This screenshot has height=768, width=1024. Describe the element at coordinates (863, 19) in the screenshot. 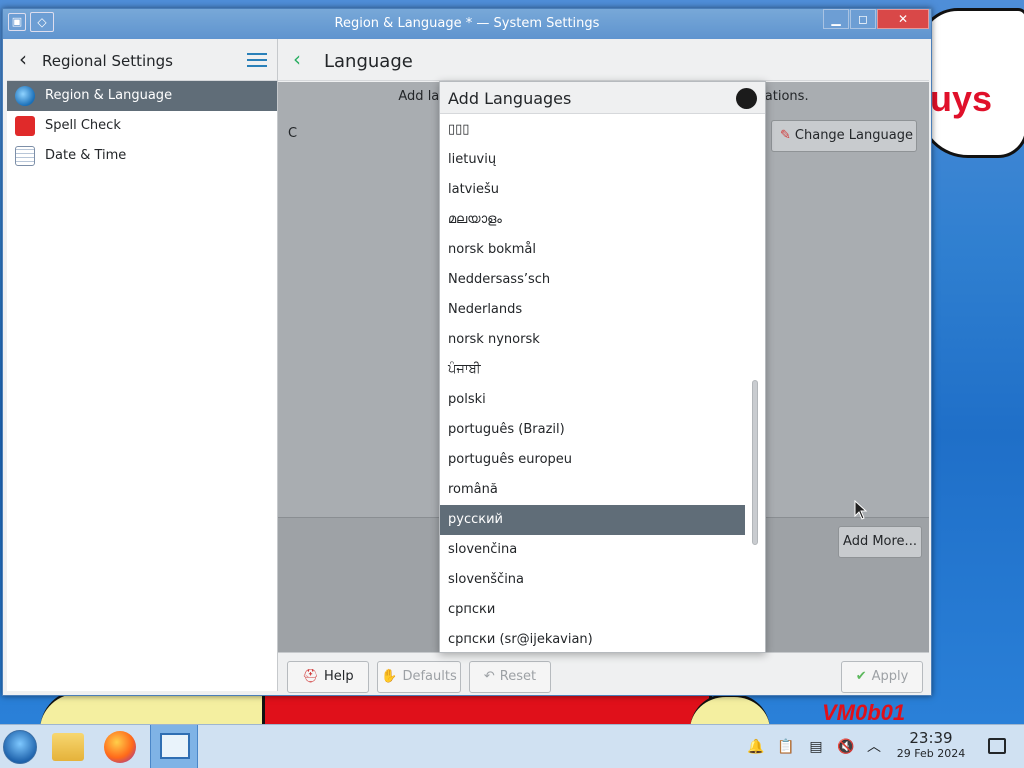

I see `maximize-button: ◻` at that location.